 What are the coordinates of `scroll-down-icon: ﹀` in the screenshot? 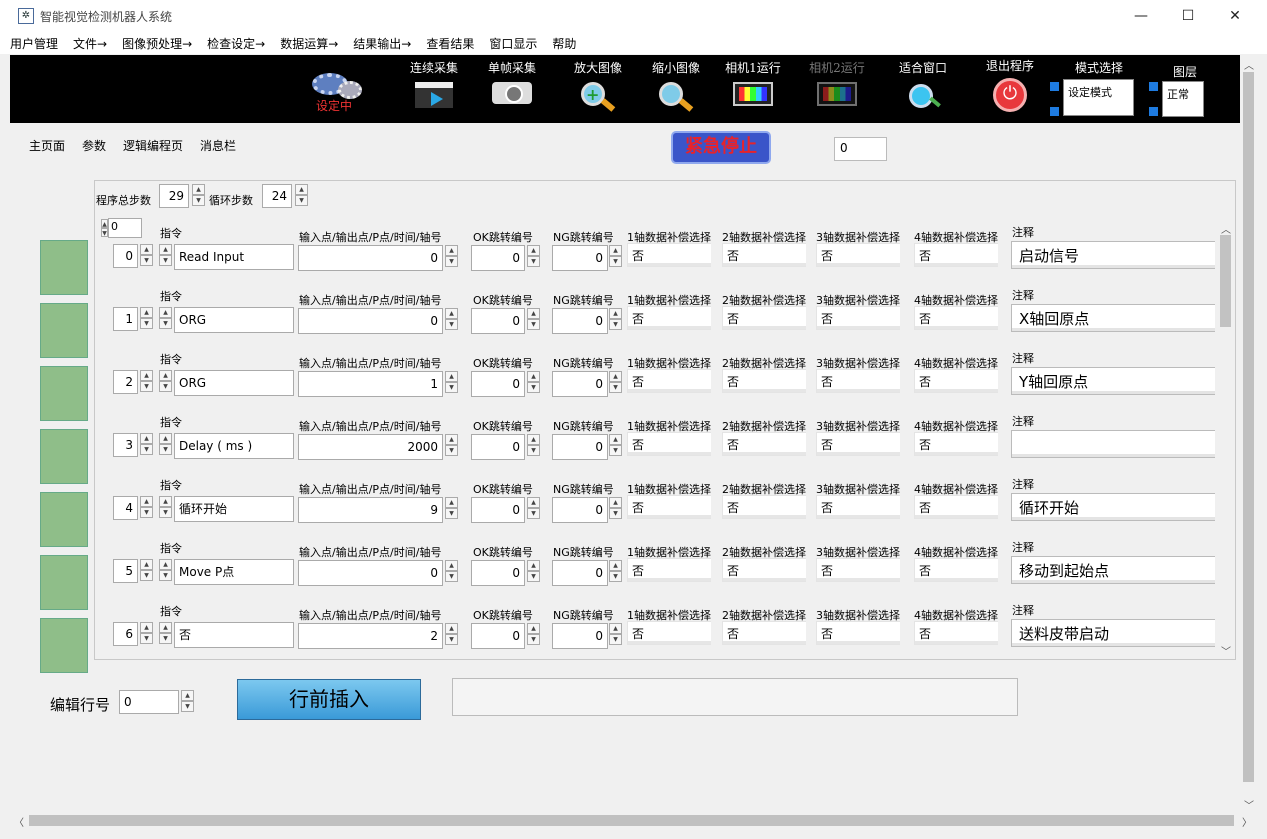 It's located at (1249, 804).